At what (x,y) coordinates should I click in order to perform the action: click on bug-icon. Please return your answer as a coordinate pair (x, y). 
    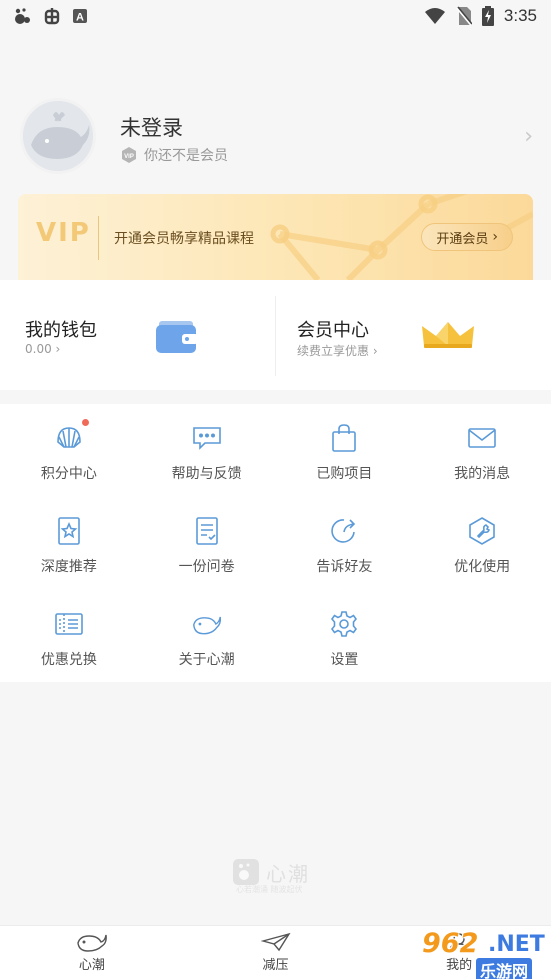
    Looking at the image, I should click on (52, 16).